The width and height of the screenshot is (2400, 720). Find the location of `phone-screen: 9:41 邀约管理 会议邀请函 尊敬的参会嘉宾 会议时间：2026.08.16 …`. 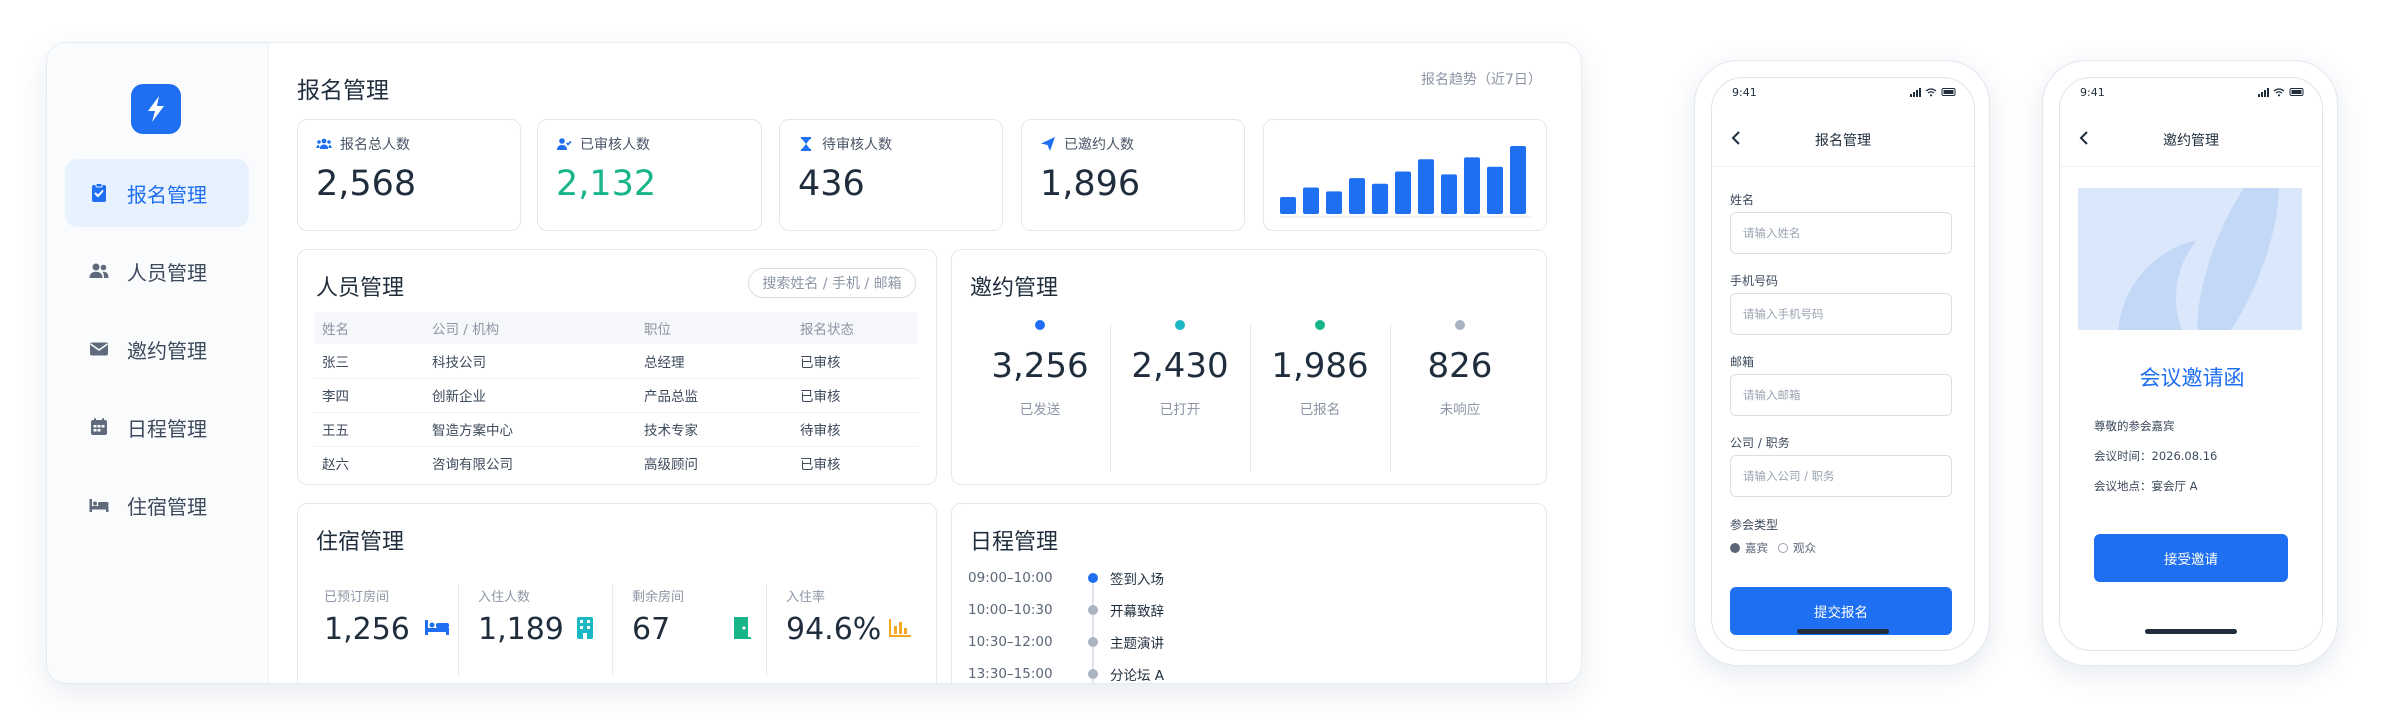

phone-screen: 9:41 邀约管理 会议邀请函 尊敬的参会嘉宾 会议时间：2026.08.16 … is located at coordinates (2191, 364).